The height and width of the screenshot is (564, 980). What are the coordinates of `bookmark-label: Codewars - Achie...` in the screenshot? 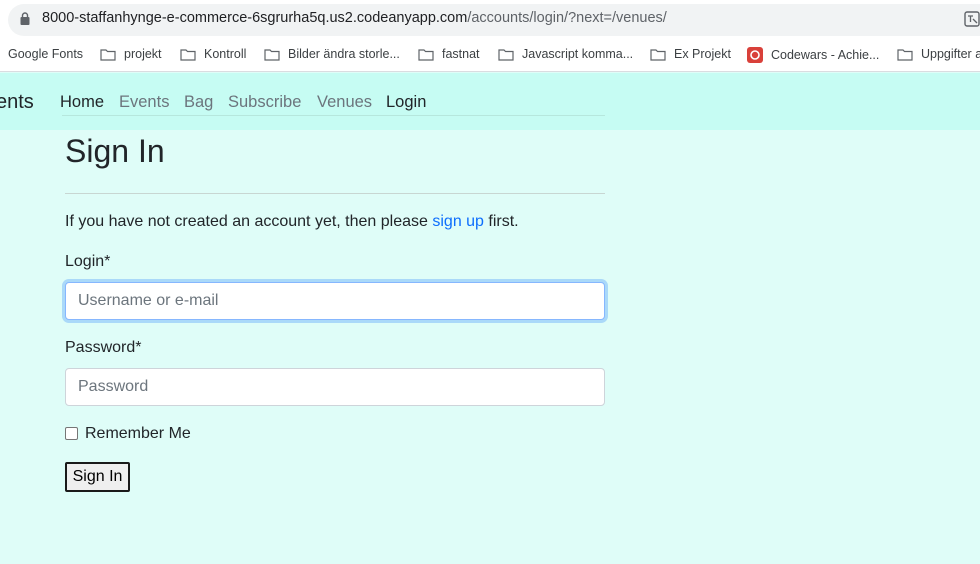 It's located at (825, 55).